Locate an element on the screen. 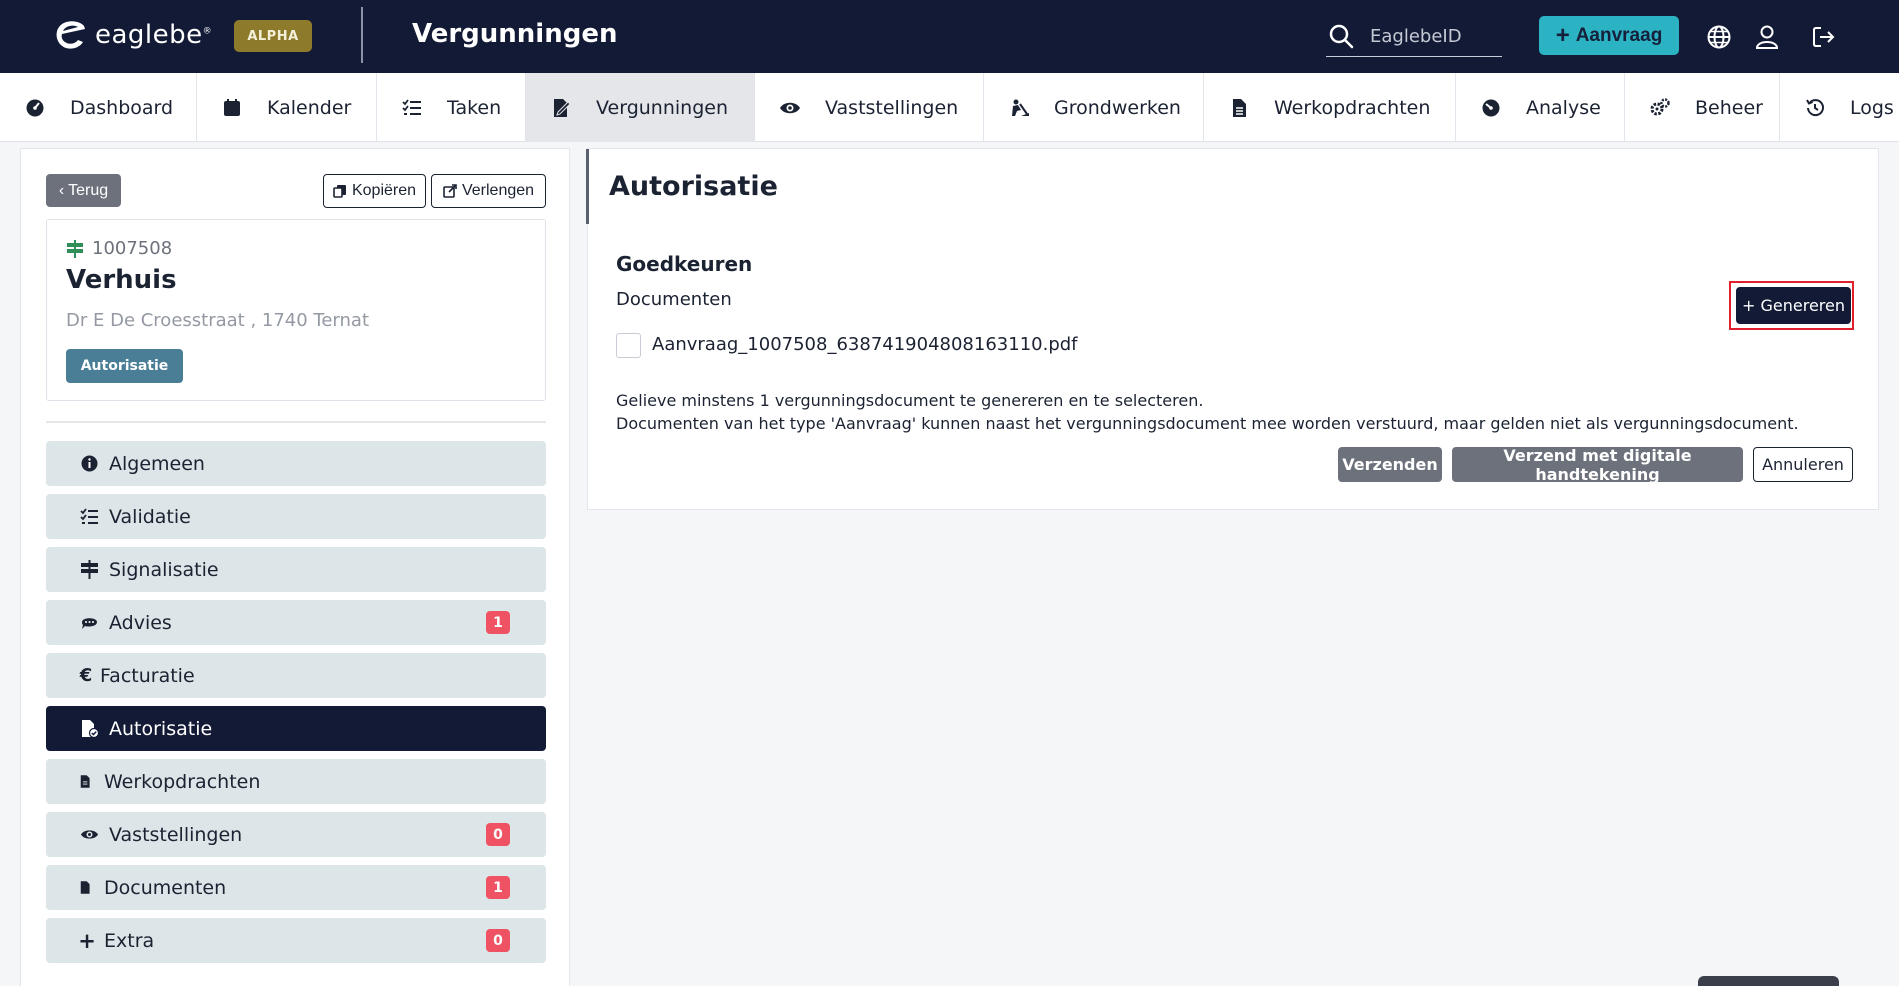 The width and height of the screenshot is (1899, 986). chevron-left-icon: ‹ is located at coordinates (61, 190).